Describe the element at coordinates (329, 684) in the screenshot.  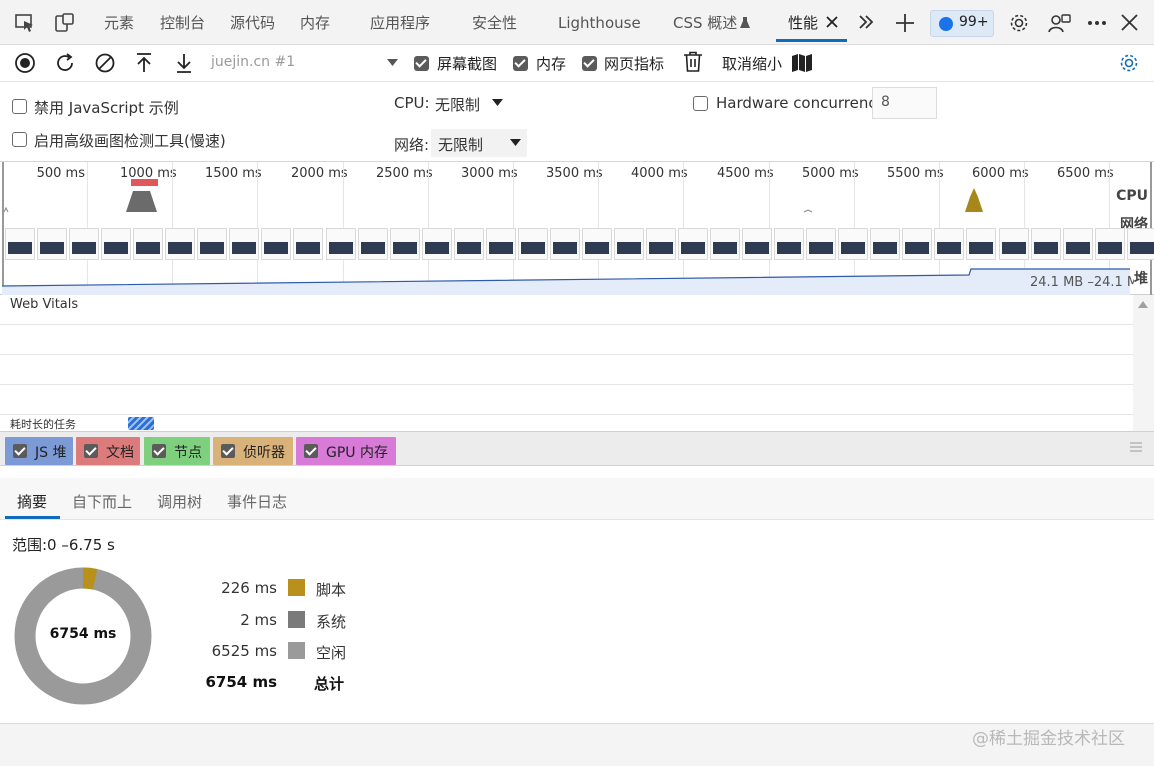
I see `summary-total-label: 总计` at that location.